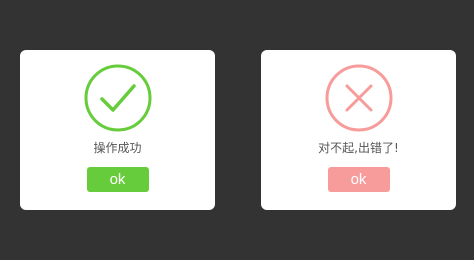 Image resolution: width=474 pixels, height=260 pixels. I want to click on x-circle-icon, so click(359, 98).